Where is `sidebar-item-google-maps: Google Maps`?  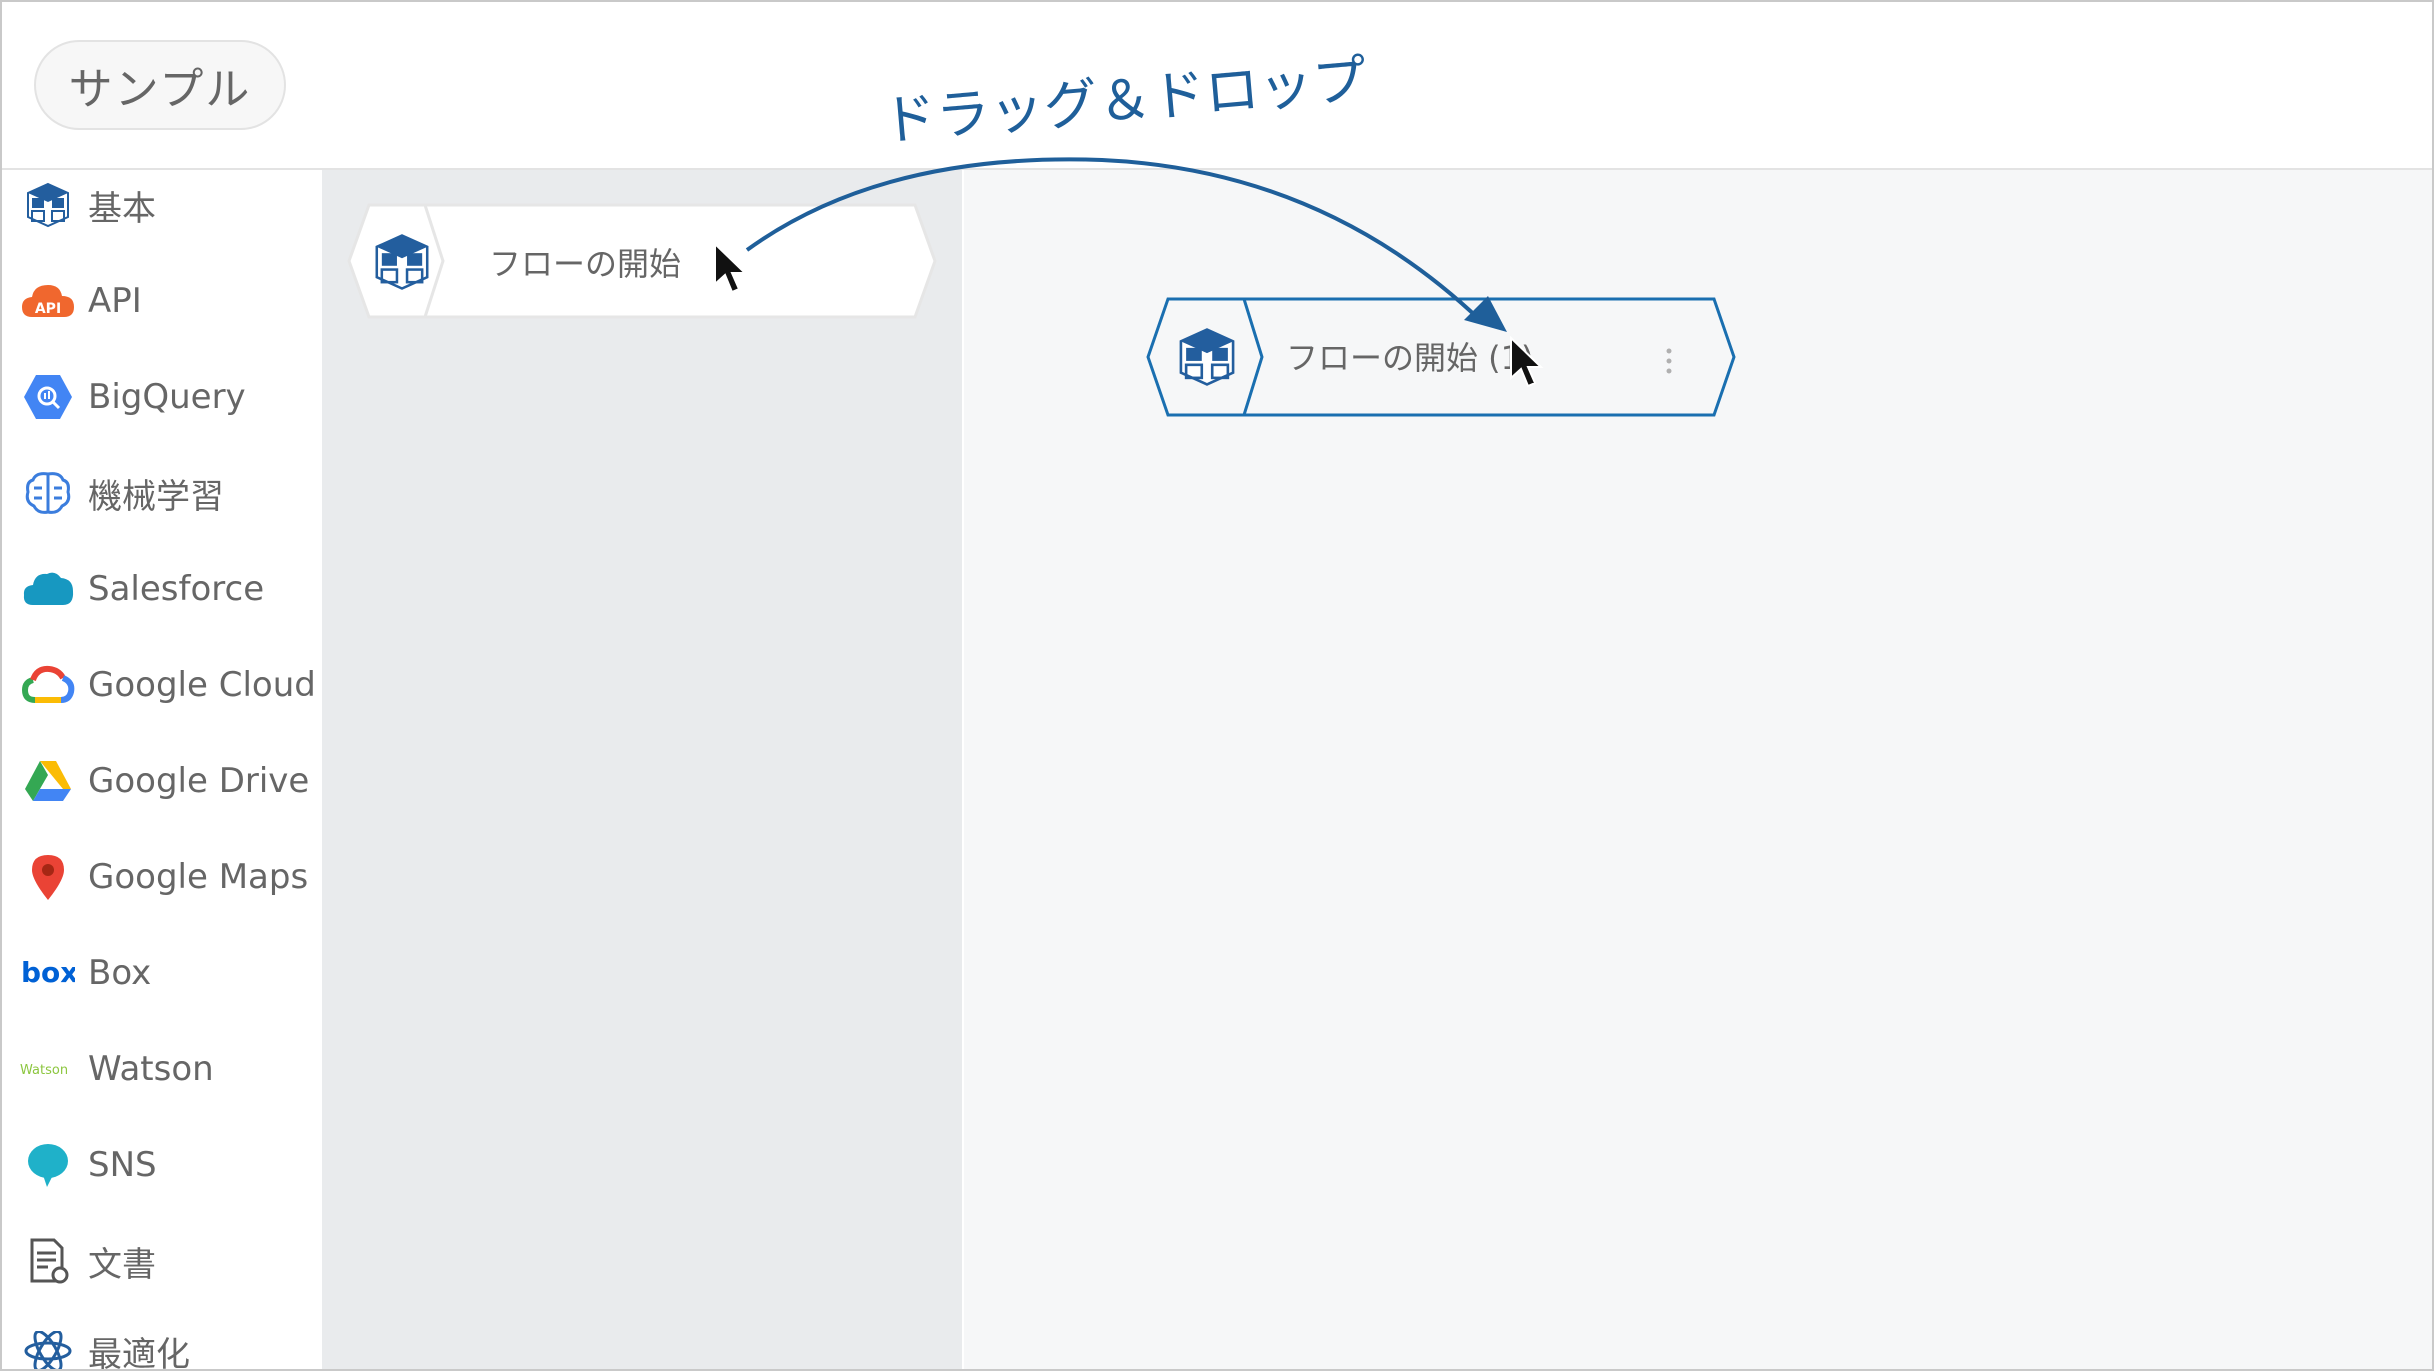 sidebar-item-google-maps: Google Maps is located at coordinates (168, 877).